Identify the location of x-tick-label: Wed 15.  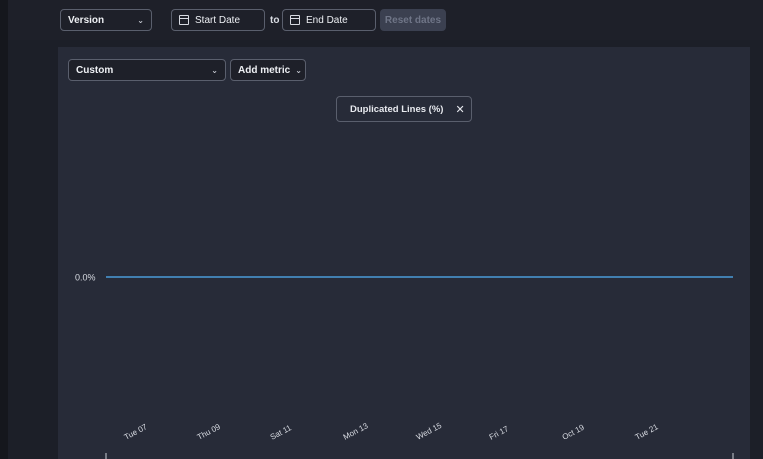
(429, 431).